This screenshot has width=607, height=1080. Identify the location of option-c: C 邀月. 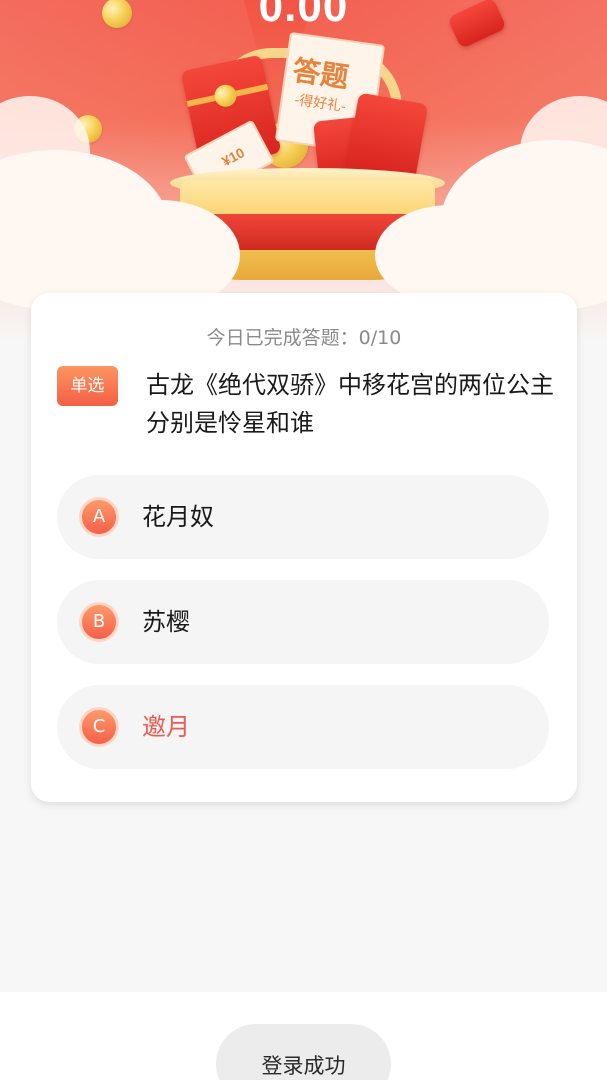
(303, 727).